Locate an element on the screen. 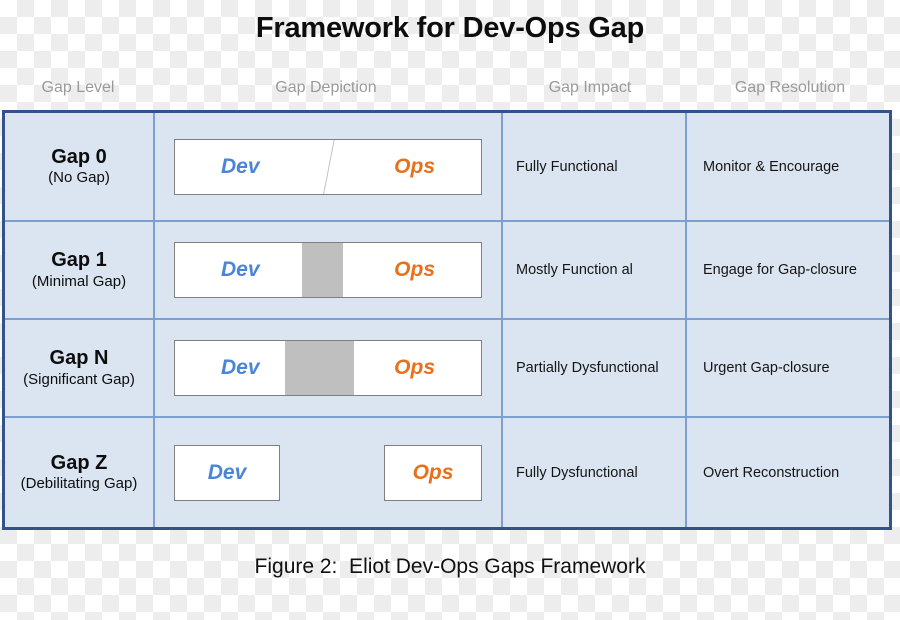  cell-gap-resolution: Monitor & Encourage is located at coordinates (787, 166).